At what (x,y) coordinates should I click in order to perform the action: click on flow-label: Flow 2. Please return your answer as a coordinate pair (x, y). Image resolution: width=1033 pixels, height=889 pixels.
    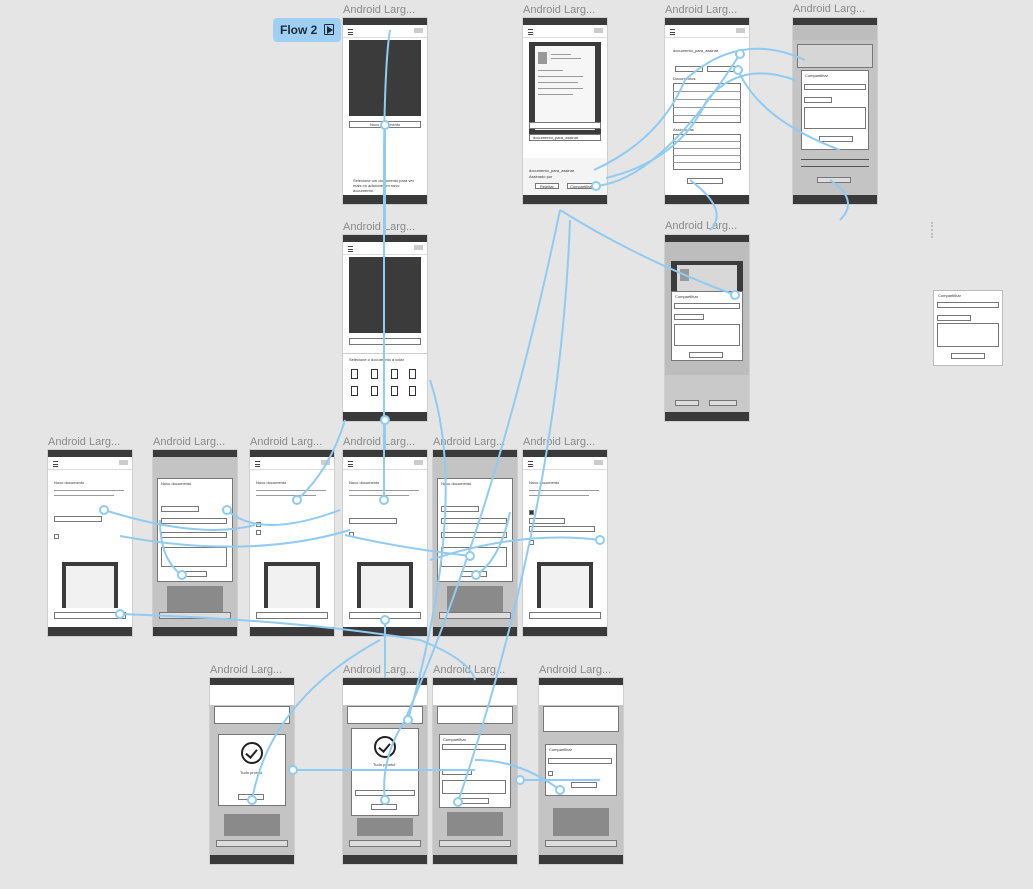
    Looking at the image, I should click on (299, 30).